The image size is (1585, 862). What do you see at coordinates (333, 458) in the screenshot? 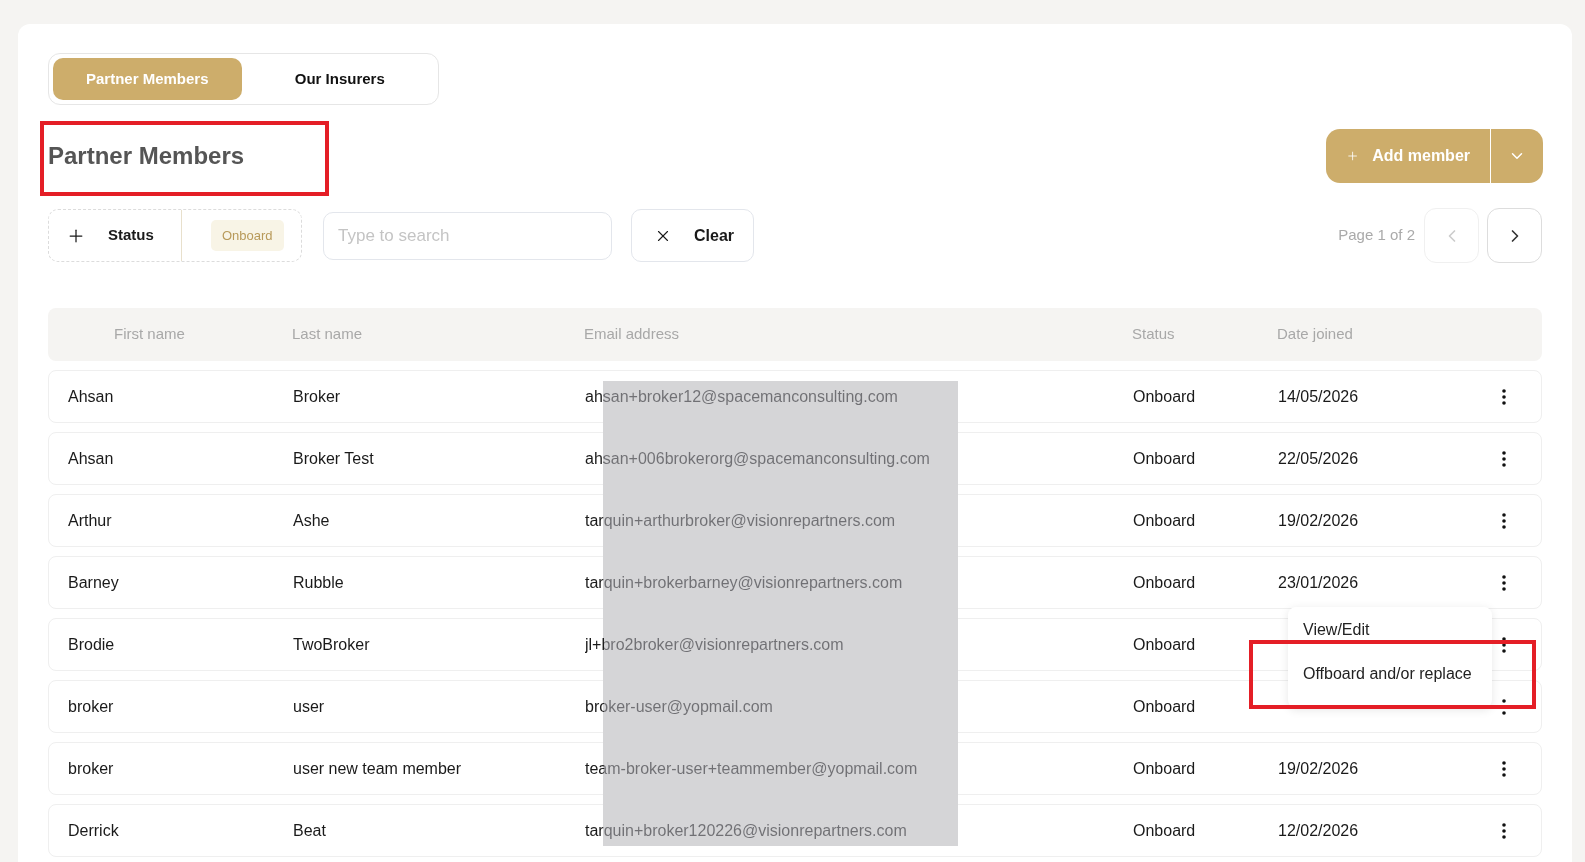
I see `table-cell-text: Broker Test` at bounding box center [333, 458].